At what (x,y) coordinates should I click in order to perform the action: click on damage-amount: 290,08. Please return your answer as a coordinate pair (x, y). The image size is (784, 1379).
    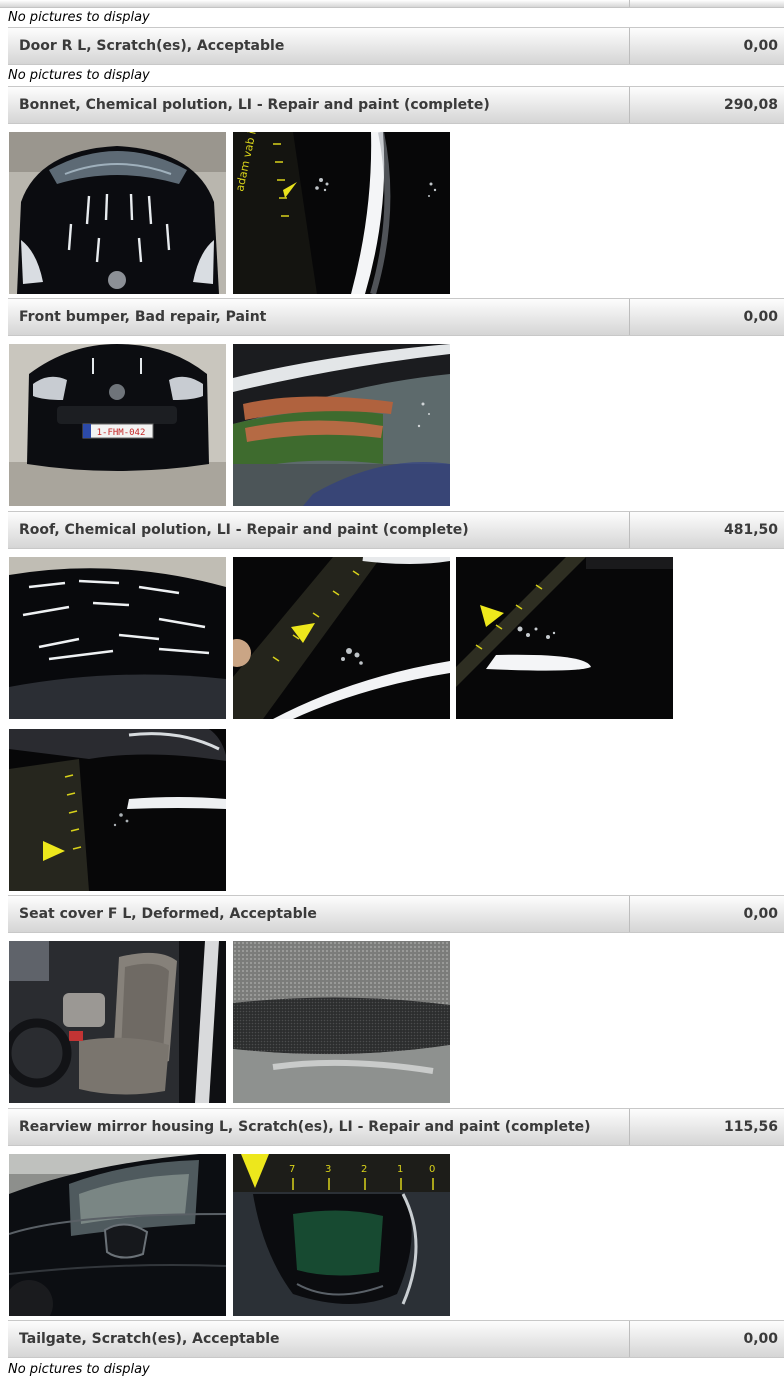
    Looking at the image, I should click on (750, 105).